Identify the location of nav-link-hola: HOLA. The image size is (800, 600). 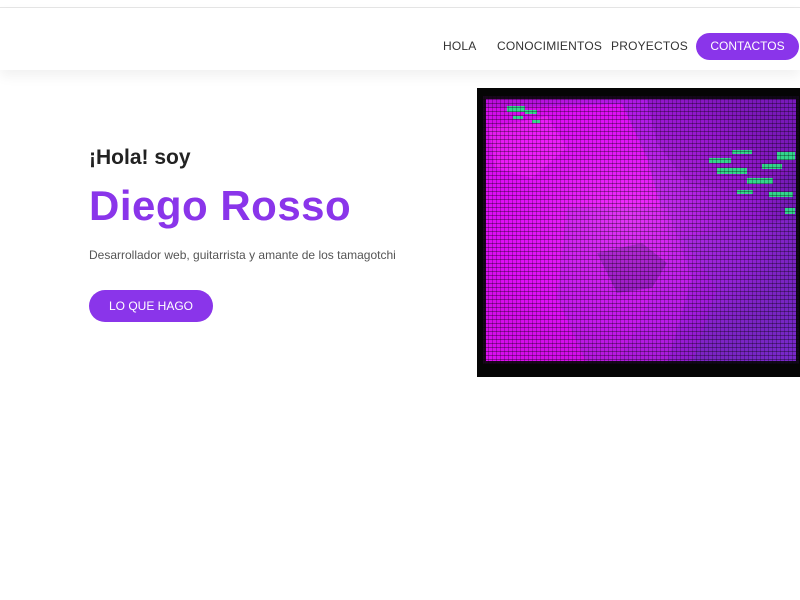
(459, 46).